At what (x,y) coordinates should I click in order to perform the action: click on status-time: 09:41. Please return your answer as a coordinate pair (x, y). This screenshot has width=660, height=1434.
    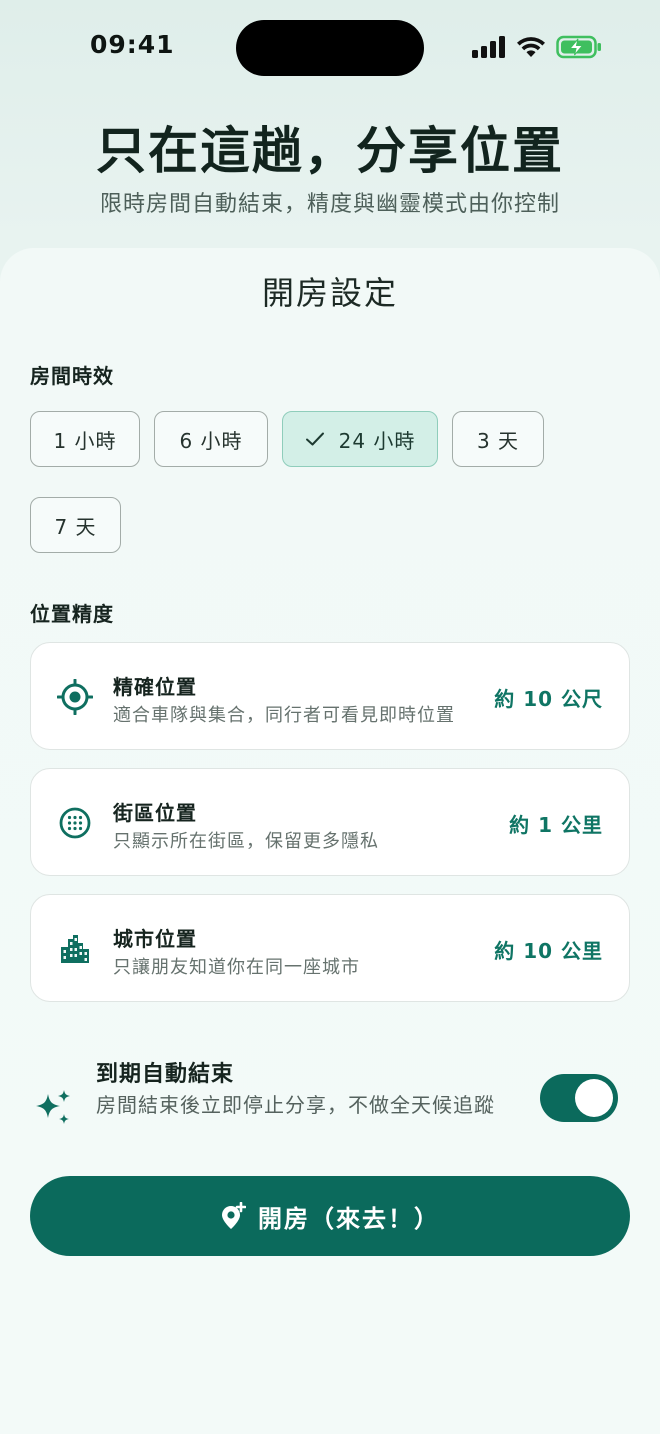
    Looking at the image, I should click on (132, 44).